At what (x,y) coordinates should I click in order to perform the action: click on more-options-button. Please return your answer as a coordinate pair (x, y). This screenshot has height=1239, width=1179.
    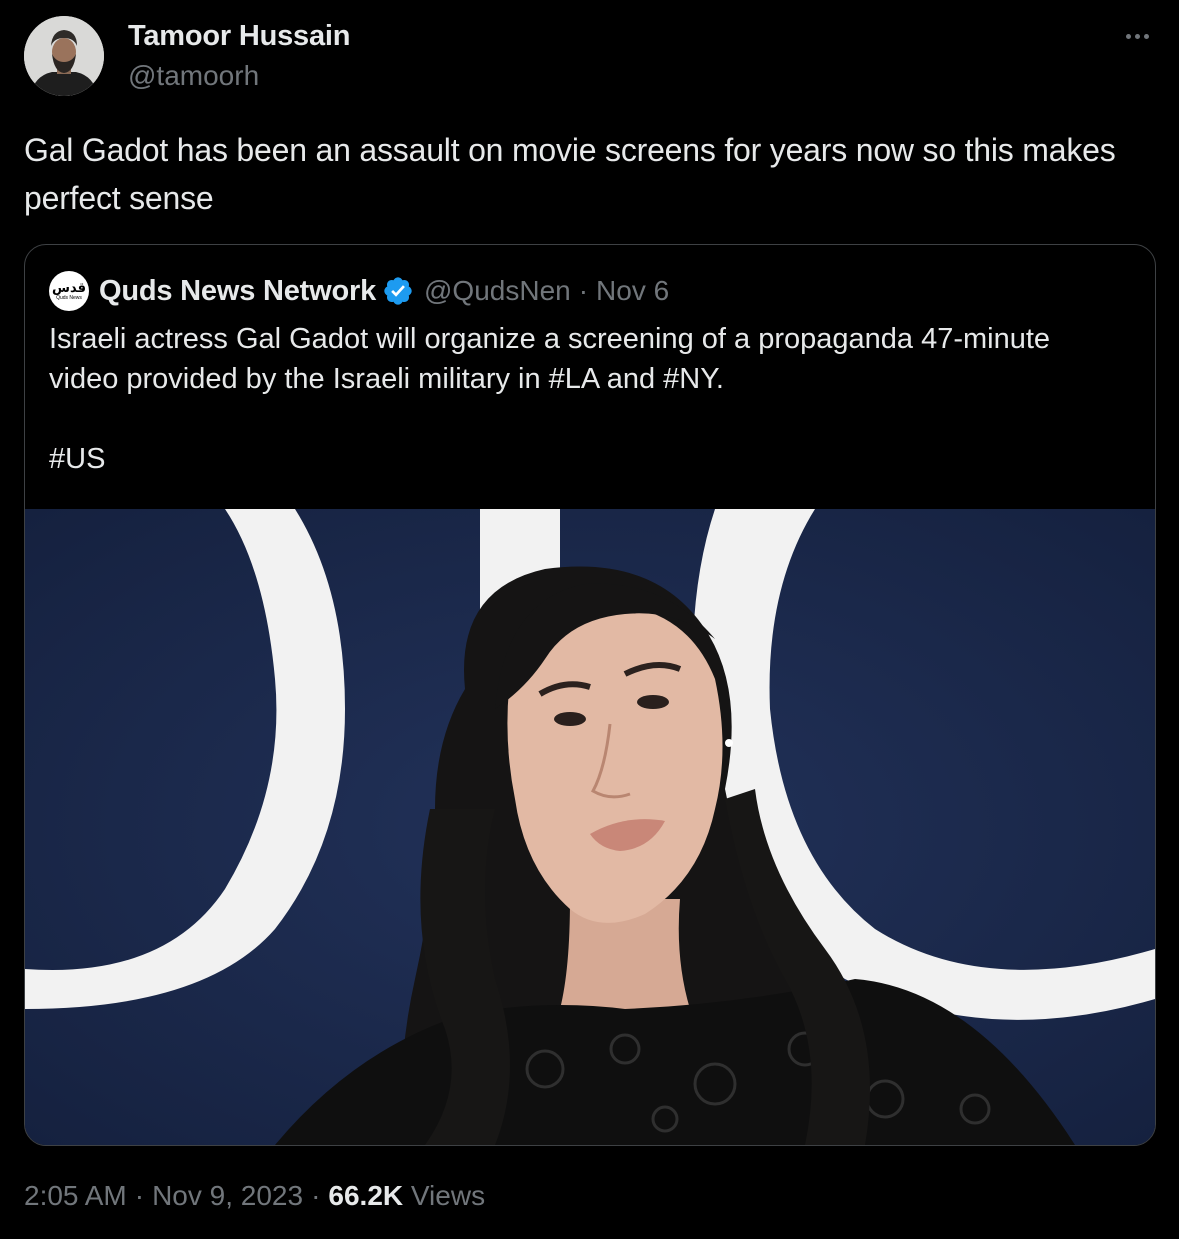
    Looking at the image, I should click on (1137, 36).